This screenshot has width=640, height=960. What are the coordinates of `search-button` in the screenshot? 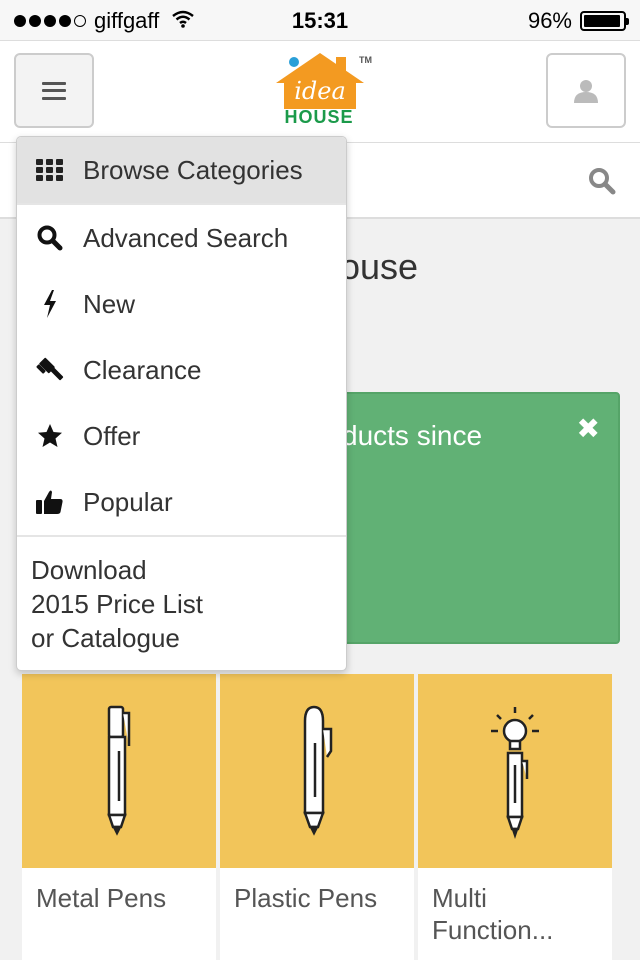 It's located at (602, 183).